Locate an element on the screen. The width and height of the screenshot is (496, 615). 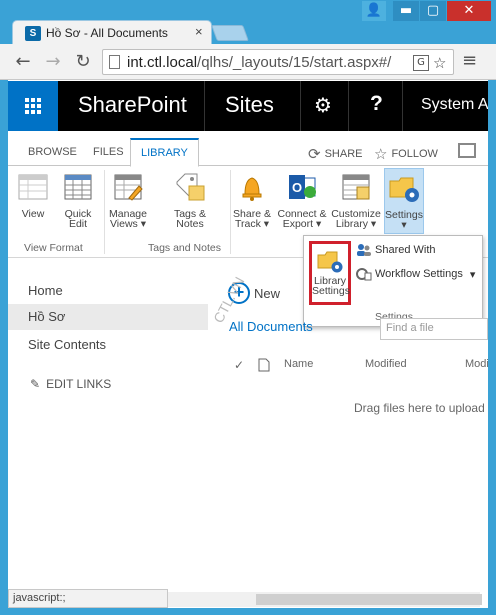
share-button: ⟳ SHARE is located at coordinates (335, 154).